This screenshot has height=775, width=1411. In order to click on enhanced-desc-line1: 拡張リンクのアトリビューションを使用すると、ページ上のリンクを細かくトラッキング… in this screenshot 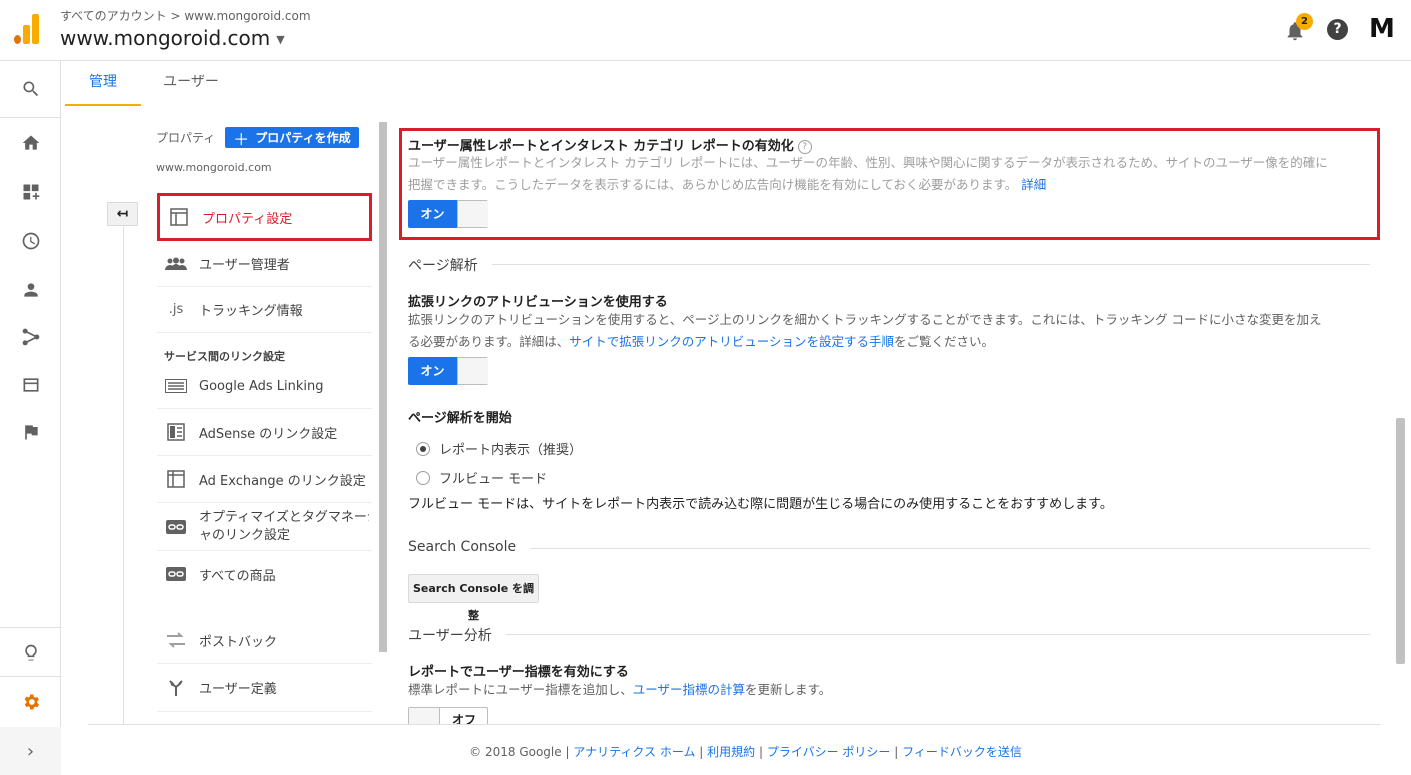, I will do `click(865, 319)`.